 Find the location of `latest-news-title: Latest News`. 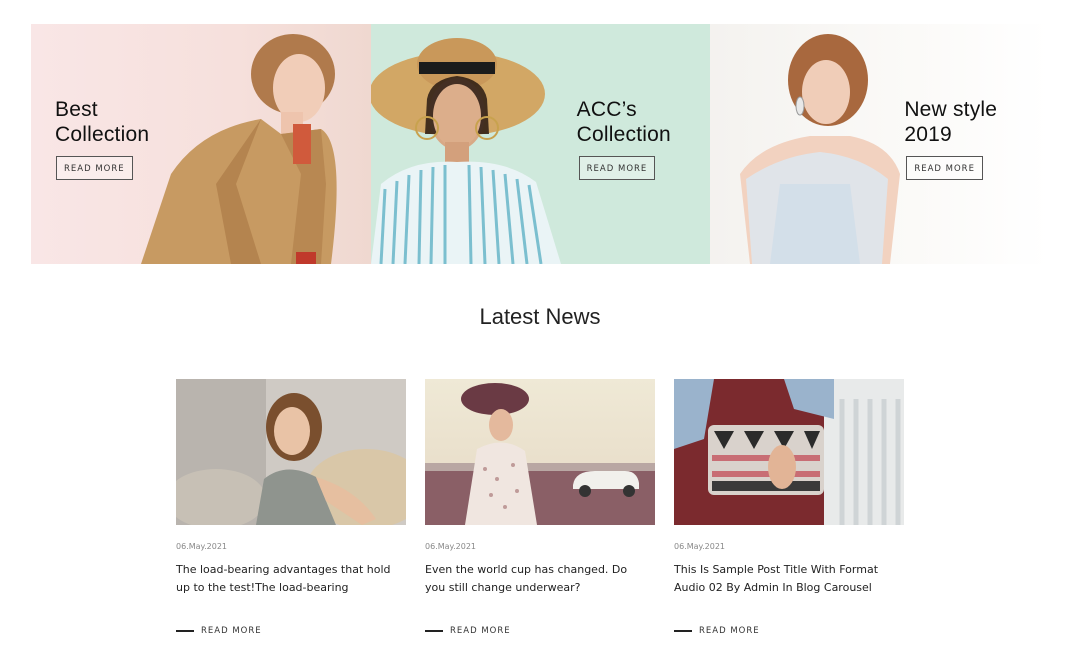

latest-news-title: Latest News is located at coordinates (540, 316).